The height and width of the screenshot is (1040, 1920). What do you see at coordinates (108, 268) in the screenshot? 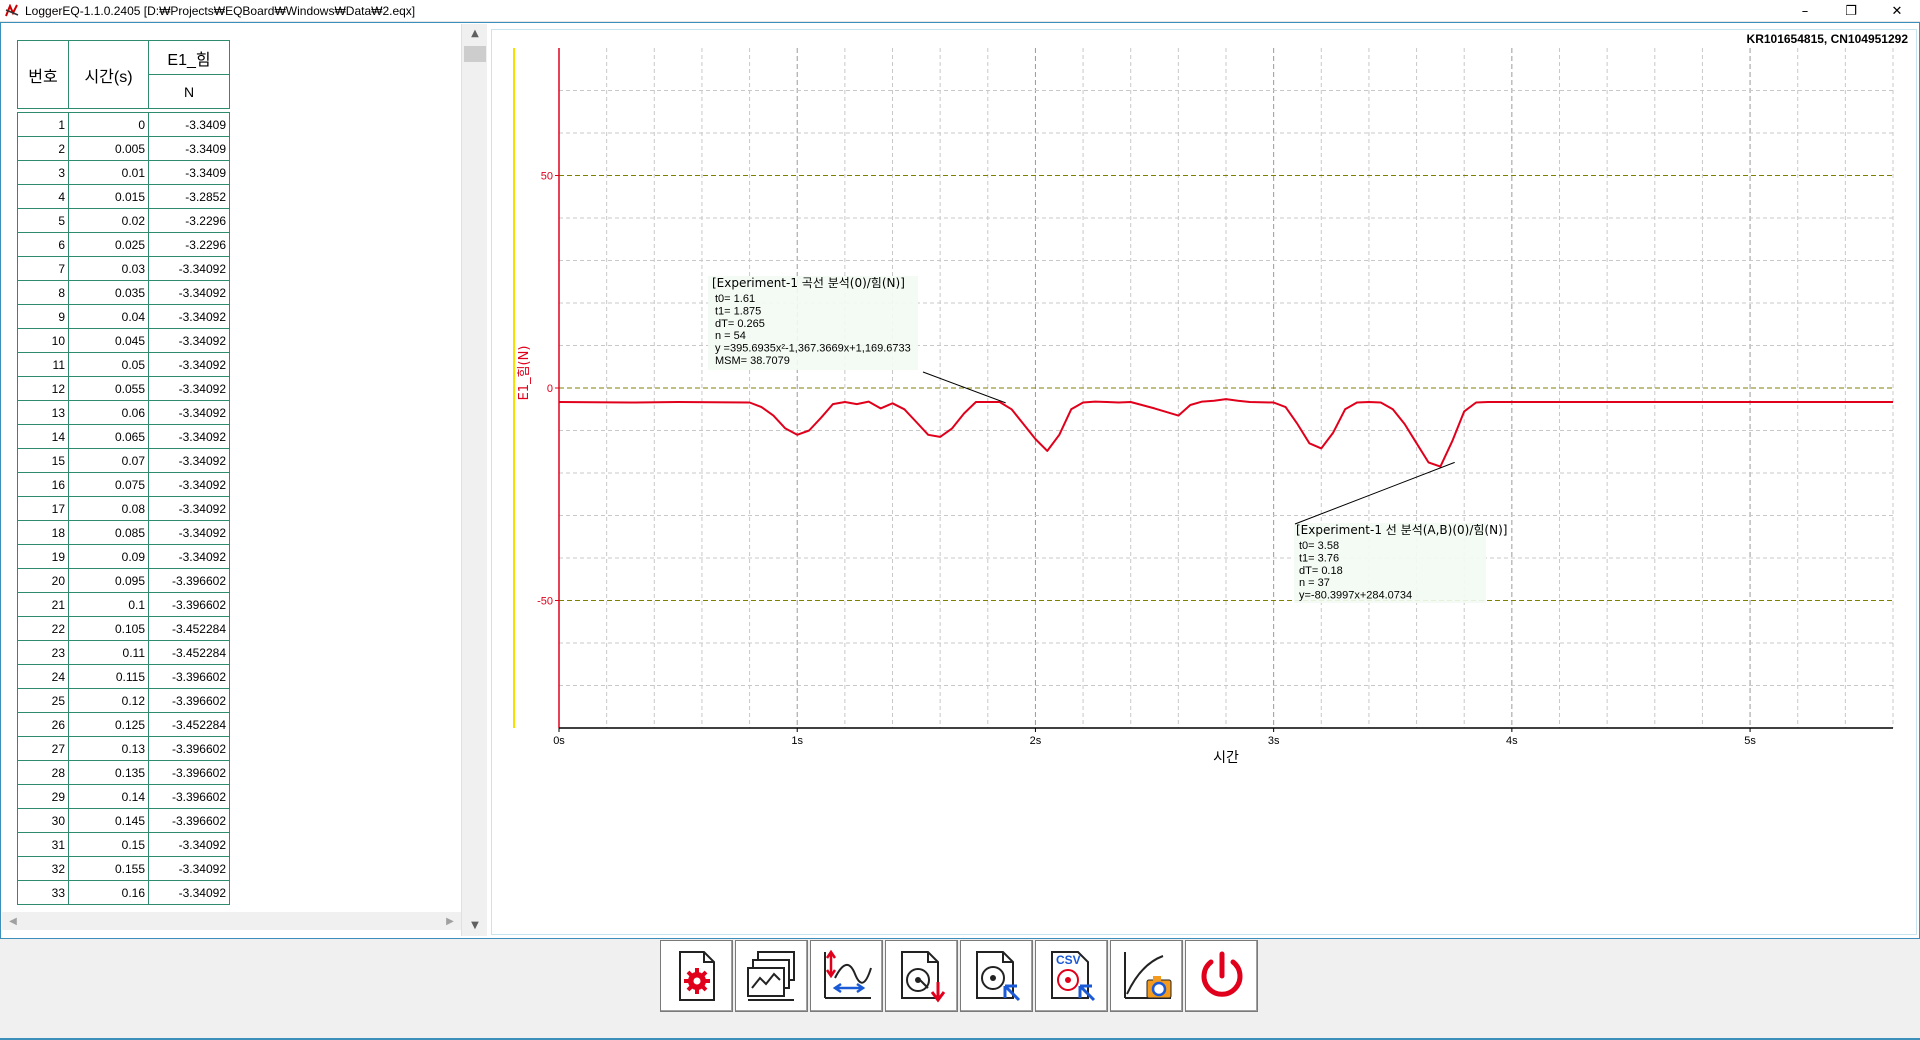
I see `time-cell: 0.03` at bounding box center [108, 268].